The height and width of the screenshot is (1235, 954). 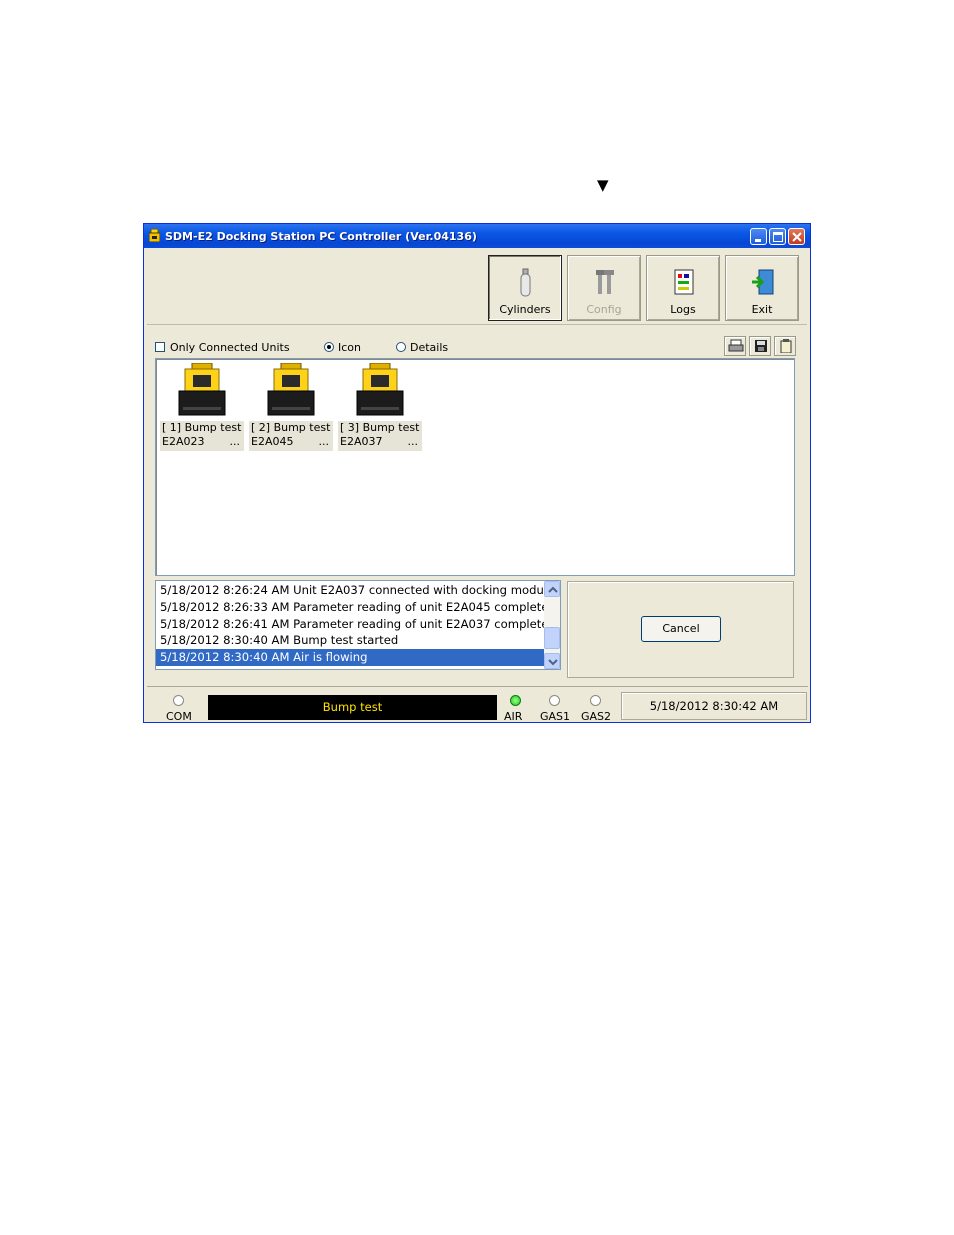 What do you see at coordinates (429, 347) in the screenshot?
I see `view-details-label: Details` at bounding box center [429, 347].